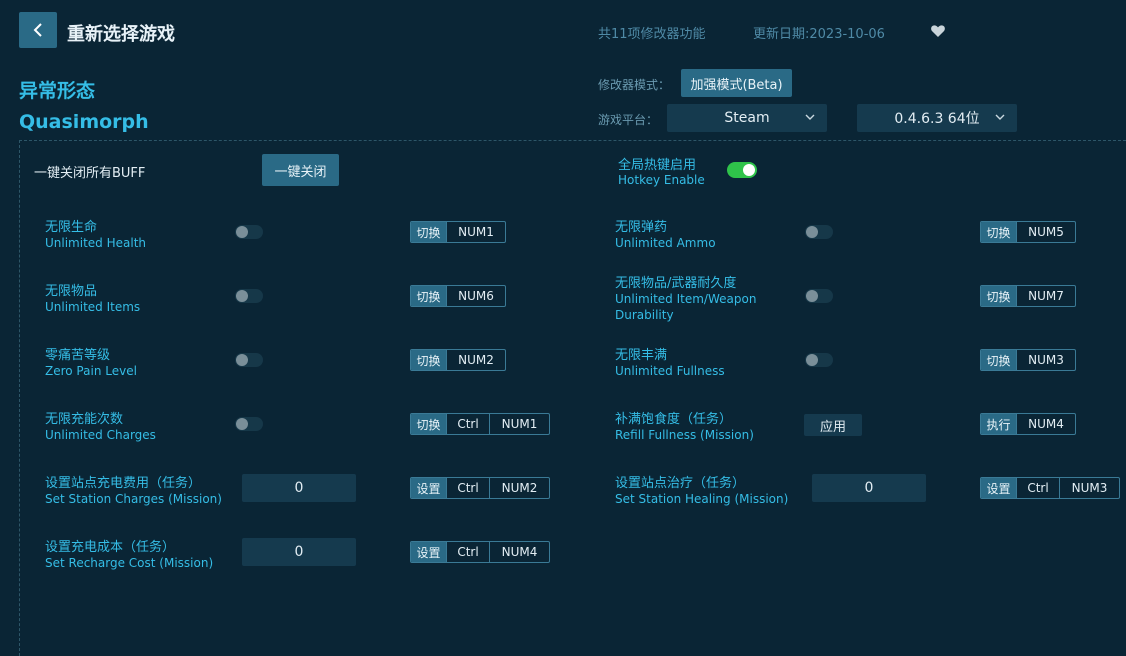 Image resolution: width=1126 pixels, height=656 pixels. I want to click on unlimited-items-toggle, so click(249, 296).